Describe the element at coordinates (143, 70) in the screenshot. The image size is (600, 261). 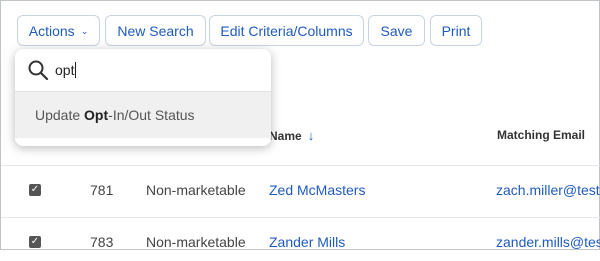
I see `dropdown-search: opt` at that location.